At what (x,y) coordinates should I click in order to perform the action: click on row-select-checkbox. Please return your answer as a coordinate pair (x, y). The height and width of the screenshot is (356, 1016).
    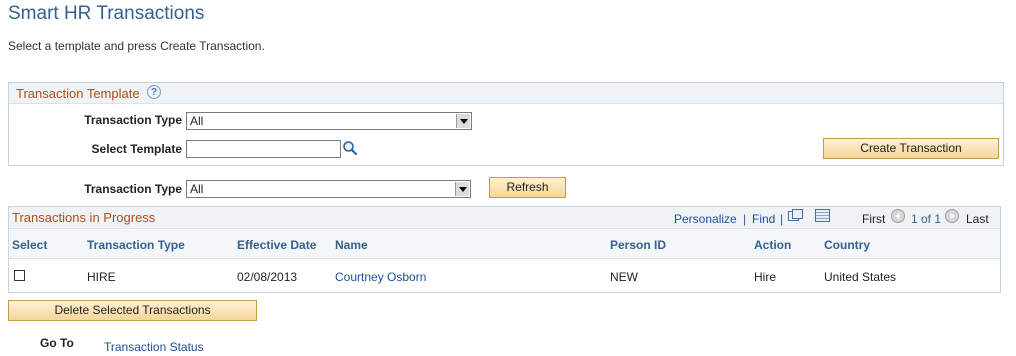
    Looking at the image, I should click on (19, 275).